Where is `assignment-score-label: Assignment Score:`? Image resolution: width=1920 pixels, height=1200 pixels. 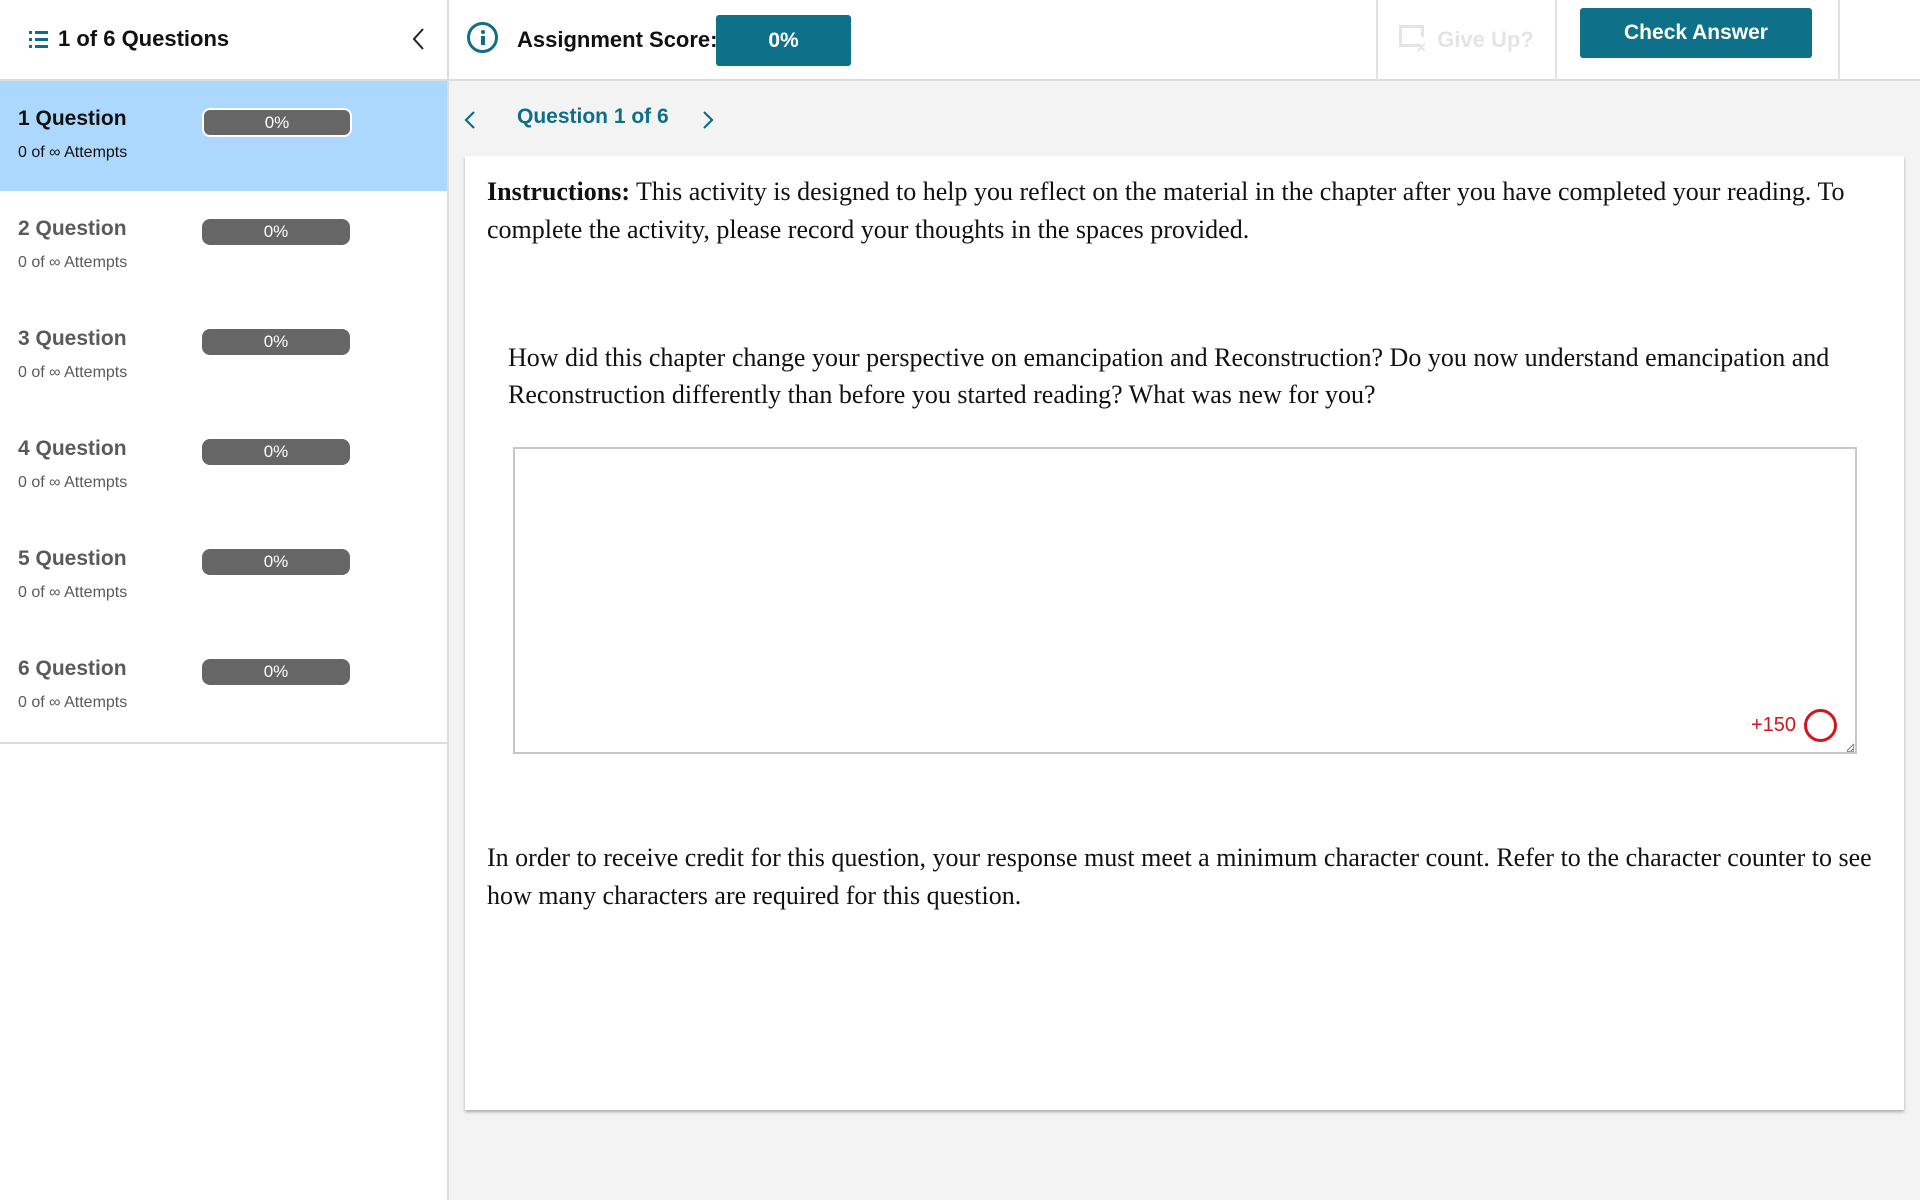 assignment-score-label: Assignment Score: is located at coordinates (617, 39).